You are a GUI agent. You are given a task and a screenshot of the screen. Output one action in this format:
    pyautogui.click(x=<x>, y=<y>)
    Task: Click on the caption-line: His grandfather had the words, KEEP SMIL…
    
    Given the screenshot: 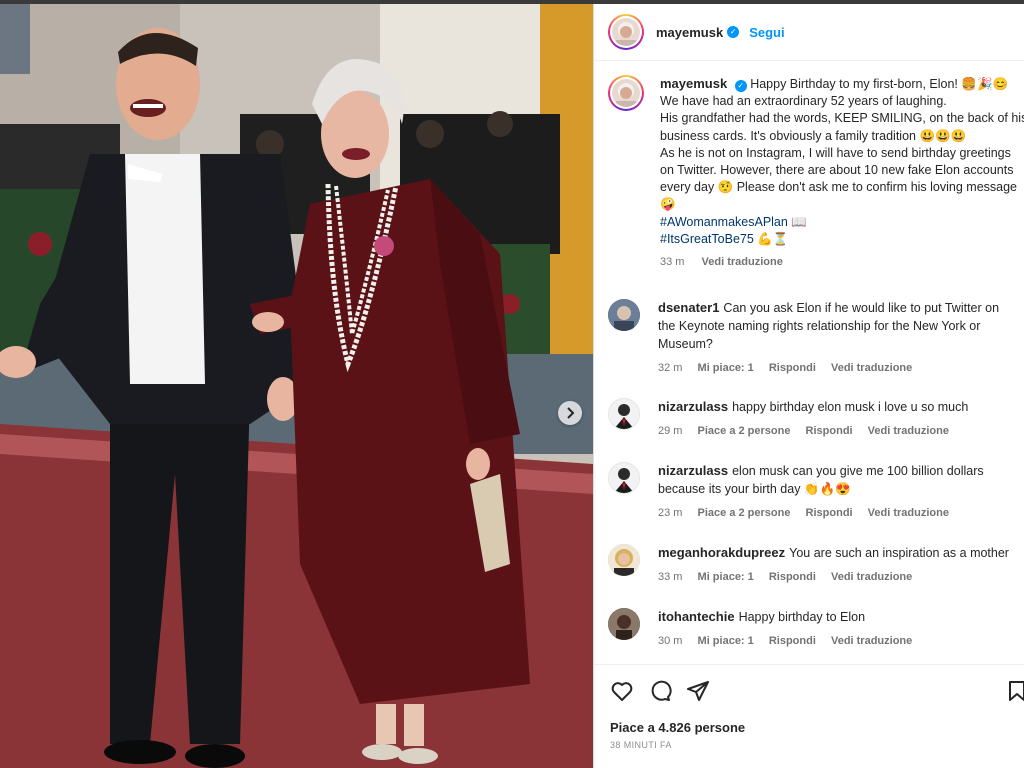 What is the action you would take?
    pyautogui.click(x=842, y=118)
    